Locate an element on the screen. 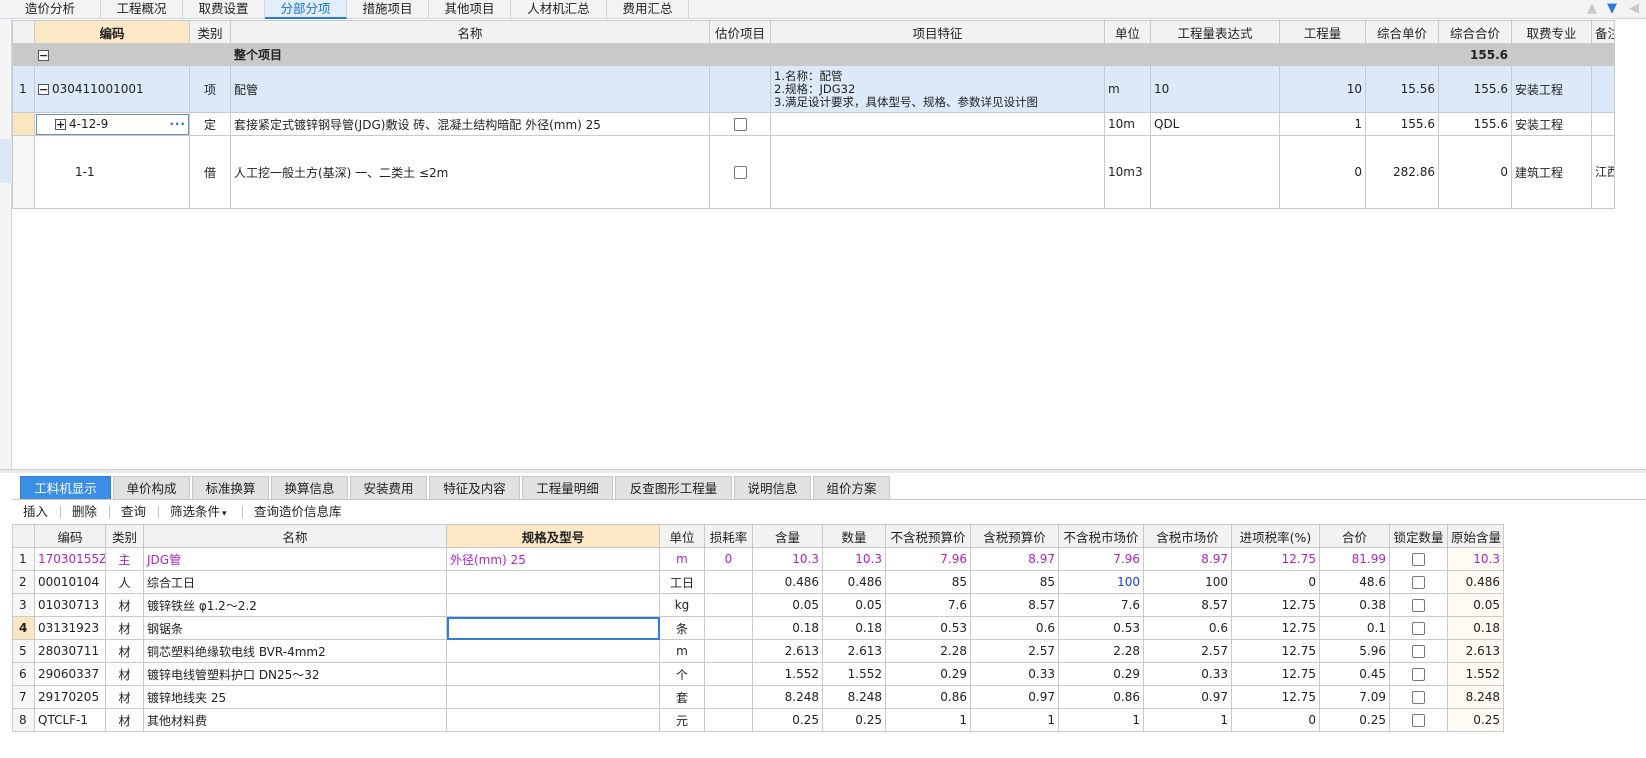  content-cell: 0.05 is located at coordinates (787, 605).